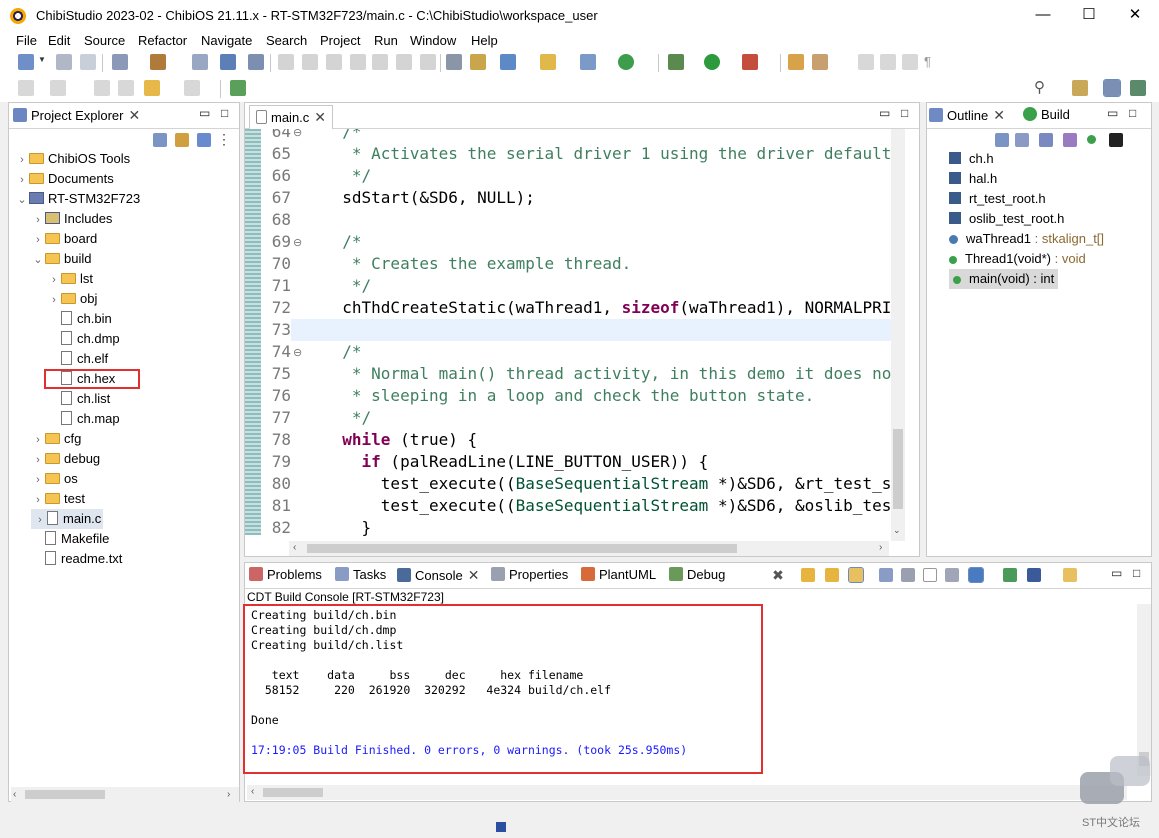 This screenshot has width=1159, height=838. Describe the element at coordinates (438, 575) in the screenshot. I see `tab-console: Console ✕` at that location.